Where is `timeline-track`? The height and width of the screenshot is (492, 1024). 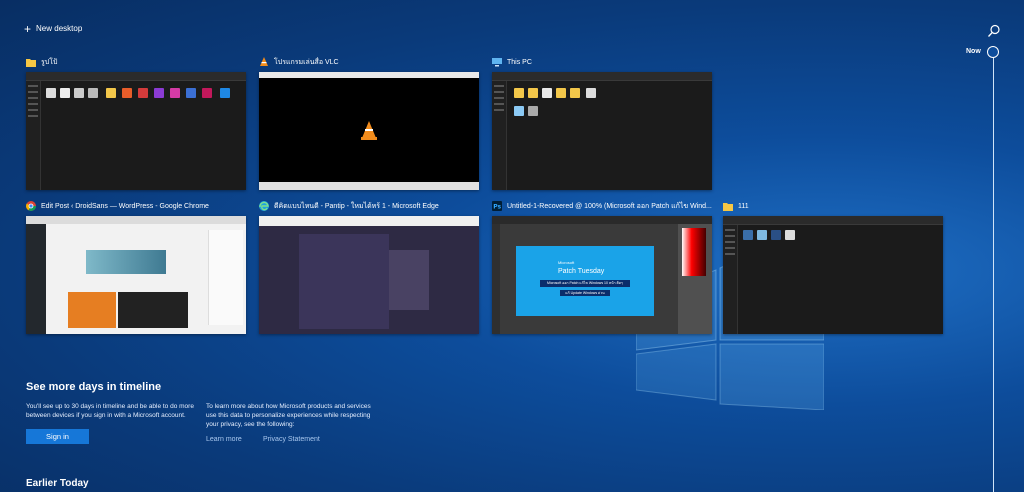 timeline-track is located at coordinates (993, 273).